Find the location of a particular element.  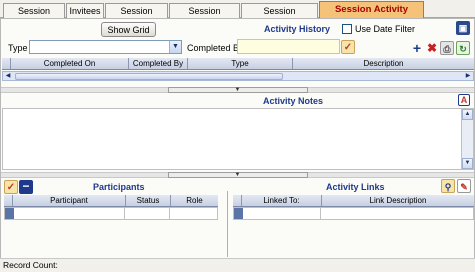

spell-check-icon: A is located at coordinates (464, 100).